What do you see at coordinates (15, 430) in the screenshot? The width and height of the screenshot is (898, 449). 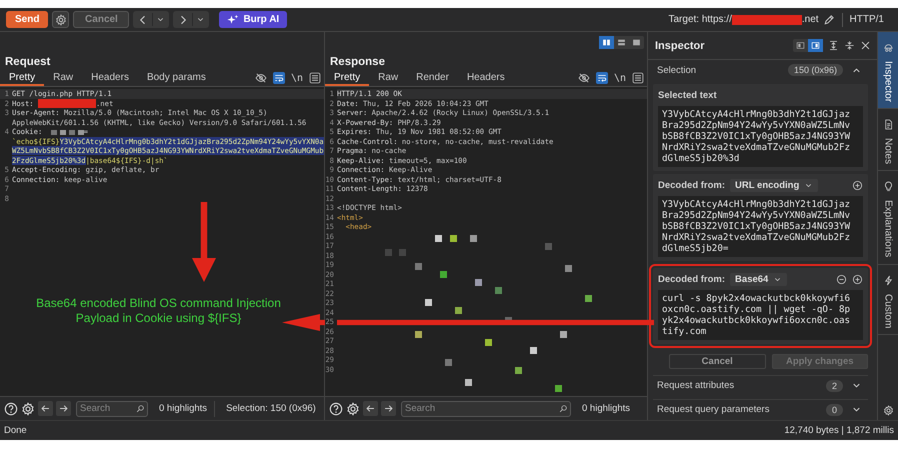 I see `status-text: Done` at bounding box center [15, 430].